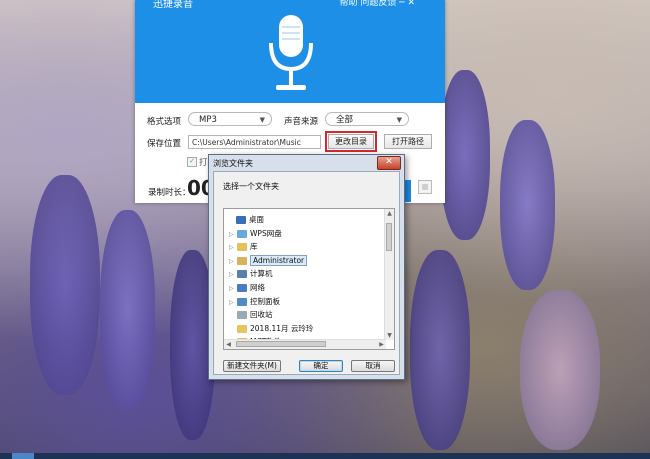 The image size is (650, 459). What do you see at coordinates (321, 366) in the screenshot?
I see `ok-button: 确定` at bounding box center [321, 366].